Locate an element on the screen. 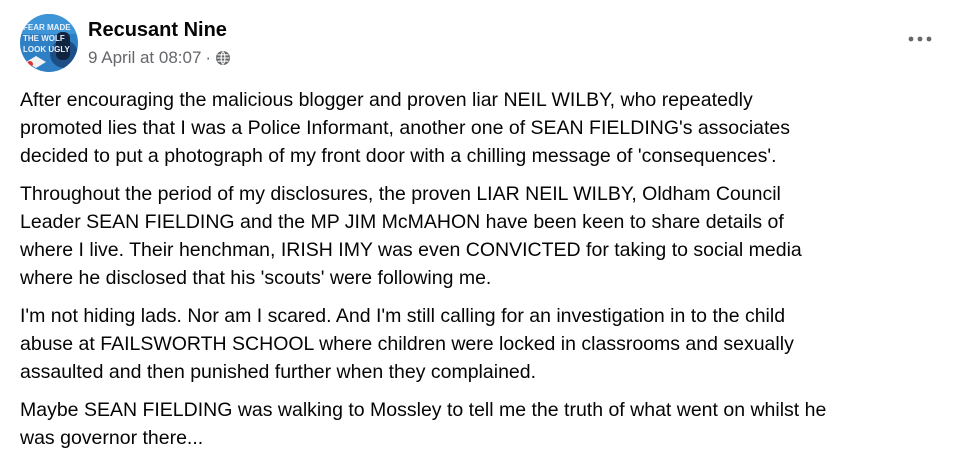 This screenshot has height=472, width=966. avatar-text-line-2: THE WOLF is located at coordinates (44, 38).